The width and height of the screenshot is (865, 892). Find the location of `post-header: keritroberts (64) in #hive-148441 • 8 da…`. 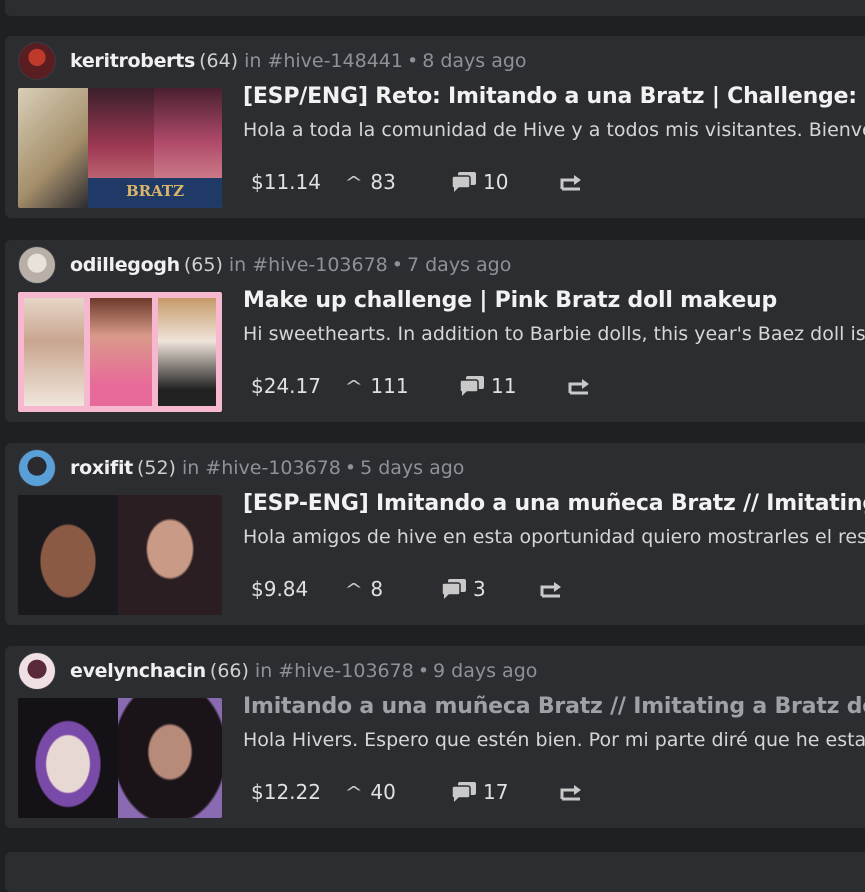

post-header: keritroberts (64) in #hive-148441 • 8 da… is located at coordinates (272, 61).